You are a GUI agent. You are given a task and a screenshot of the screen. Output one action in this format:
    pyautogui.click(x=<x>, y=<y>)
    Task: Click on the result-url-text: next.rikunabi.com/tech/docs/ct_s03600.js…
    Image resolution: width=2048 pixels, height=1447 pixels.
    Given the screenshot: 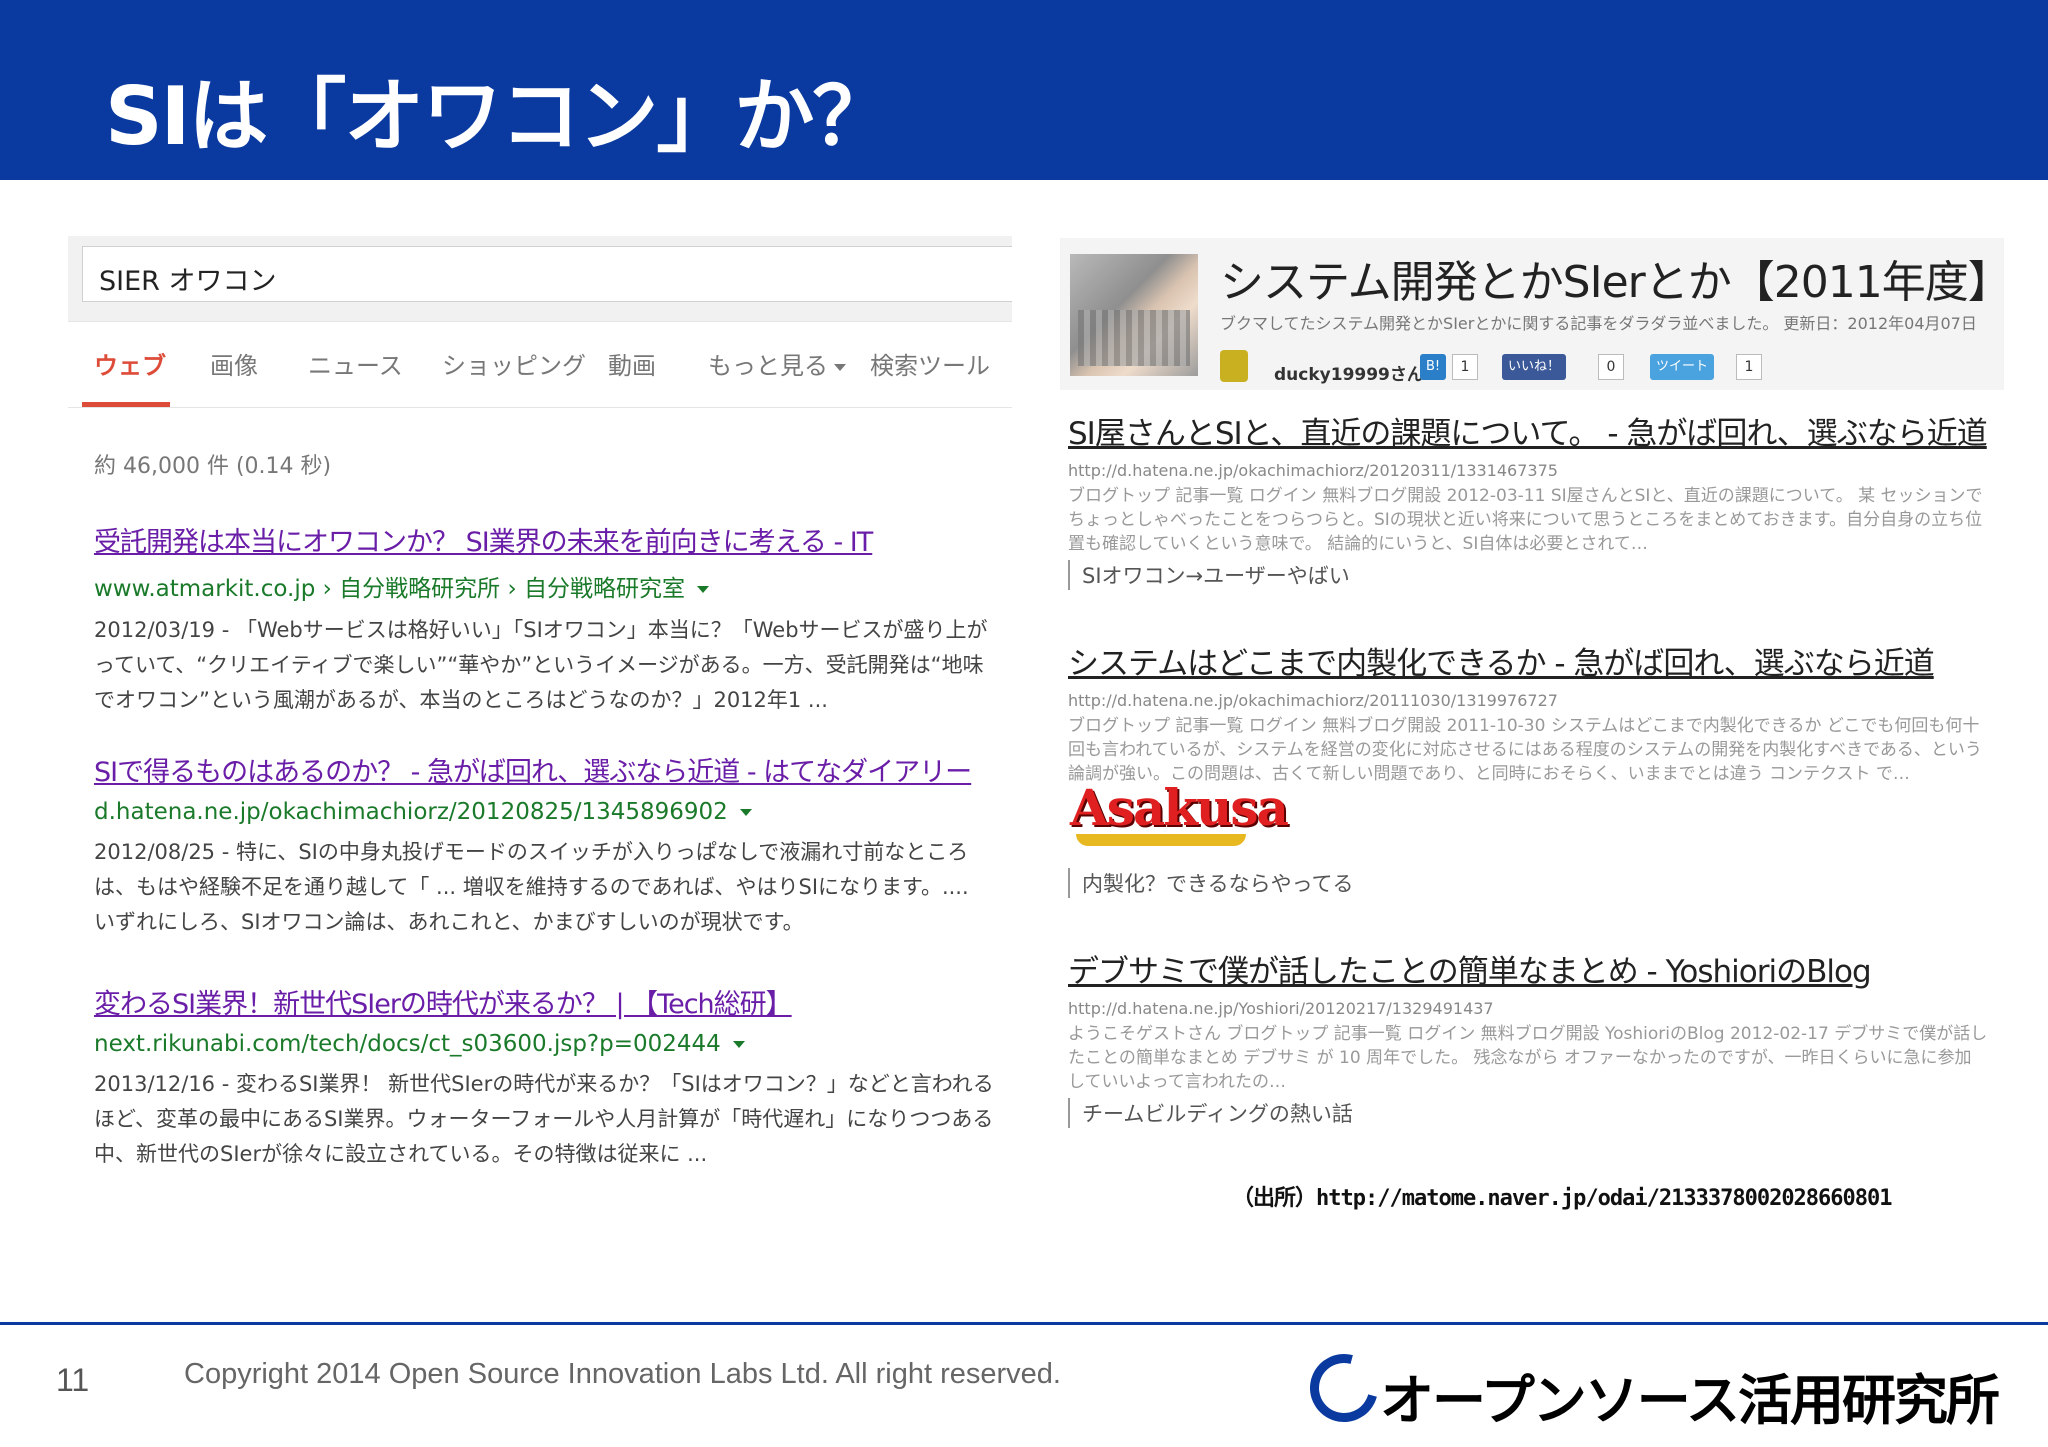 What is the action you would take?
    pyautogui.click(x=407, y=1044)
    